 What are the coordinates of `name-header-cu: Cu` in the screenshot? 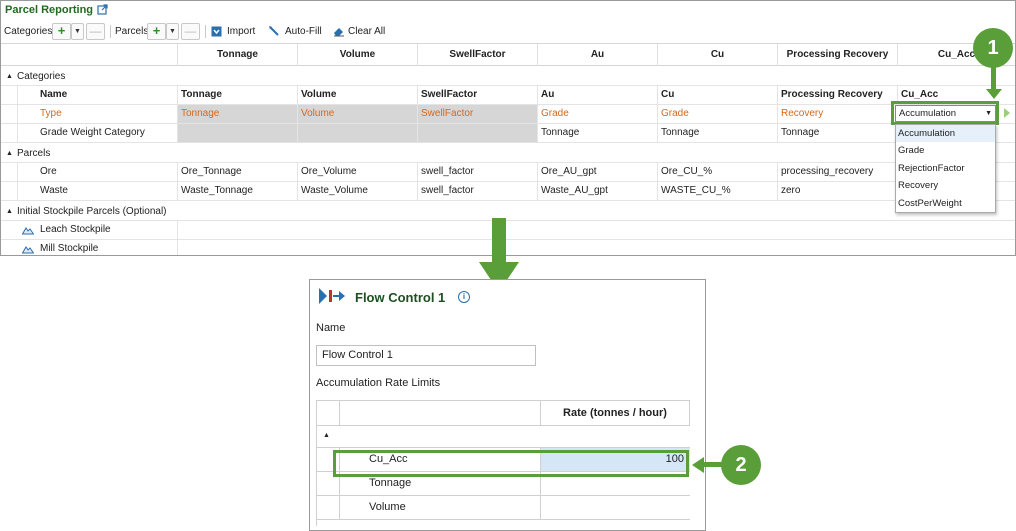 It's located at (717, 95).